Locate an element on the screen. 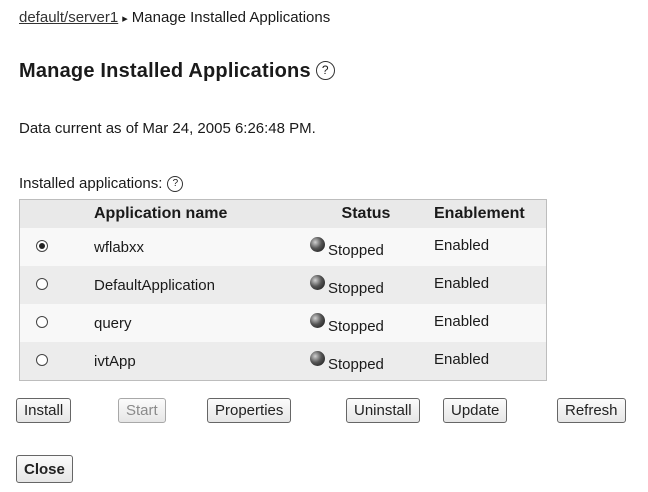 The image size is (648, 492). close-button: Close is located at coordinates (44, 469).